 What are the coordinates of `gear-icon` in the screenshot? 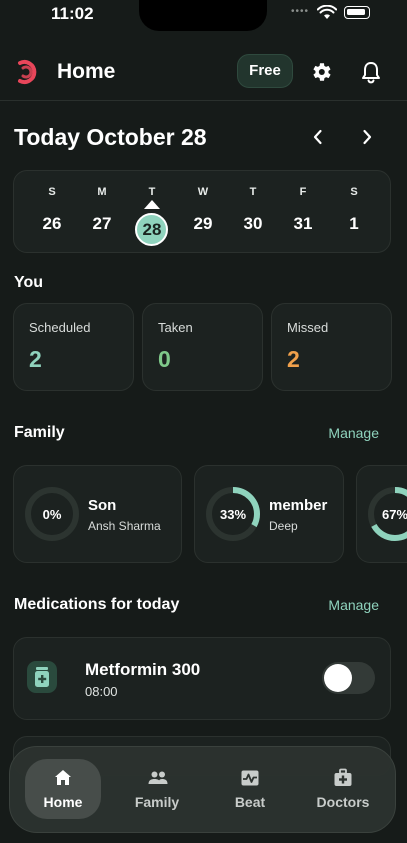 It's located at (321, 72).